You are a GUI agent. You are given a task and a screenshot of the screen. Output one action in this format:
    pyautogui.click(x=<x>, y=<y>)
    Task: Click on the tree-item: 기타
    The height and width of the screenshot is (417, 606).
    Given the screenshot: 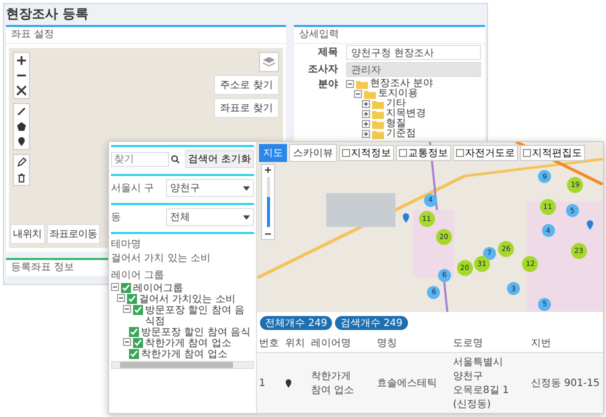 What is the action you would take?
    pyautogui.click(x=396, y=104)
    